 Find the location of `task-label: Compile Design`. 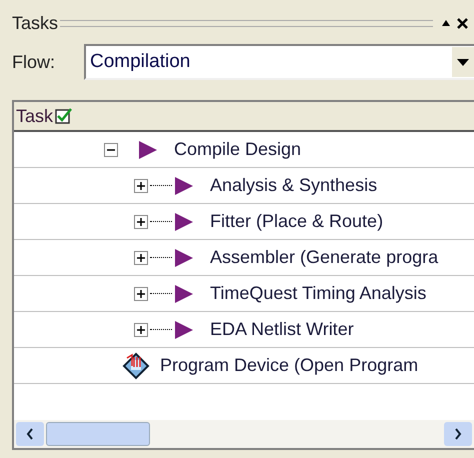

task-label: Compile Design is located at coordinates (238, 149).